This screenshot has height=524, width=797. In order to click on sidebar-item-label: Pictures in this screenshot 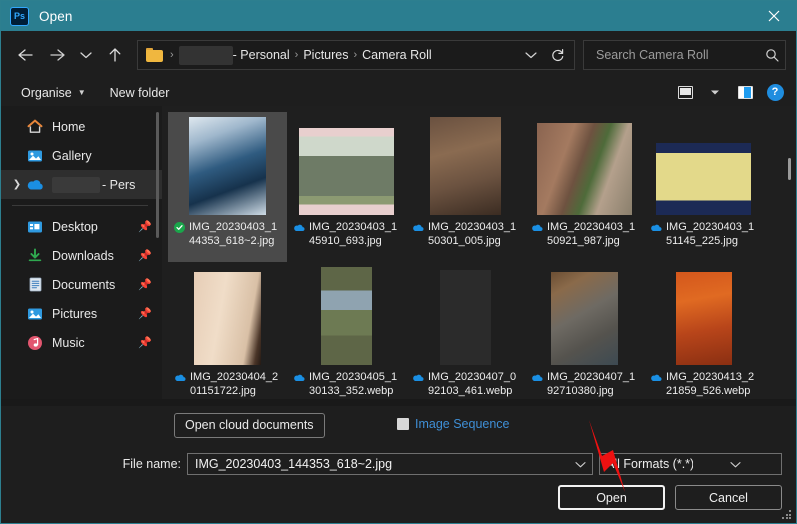, I will do `click(75, 313)`.